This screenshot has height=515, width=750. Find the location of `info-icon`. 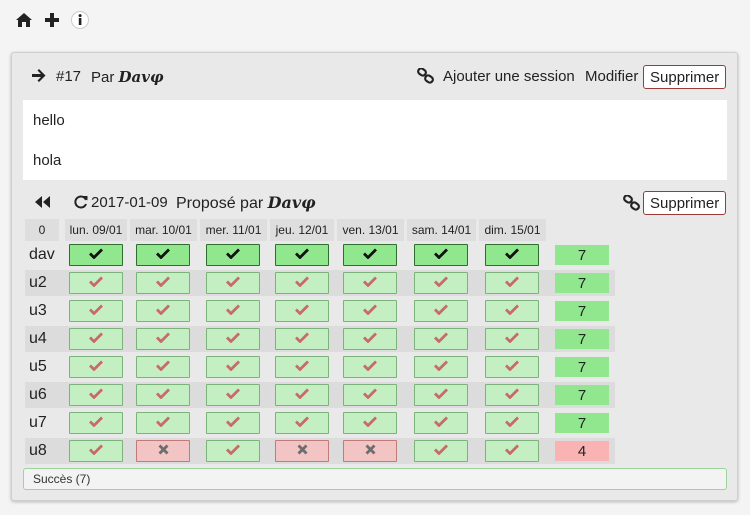

info-icon is located at coordinates (80, 20).